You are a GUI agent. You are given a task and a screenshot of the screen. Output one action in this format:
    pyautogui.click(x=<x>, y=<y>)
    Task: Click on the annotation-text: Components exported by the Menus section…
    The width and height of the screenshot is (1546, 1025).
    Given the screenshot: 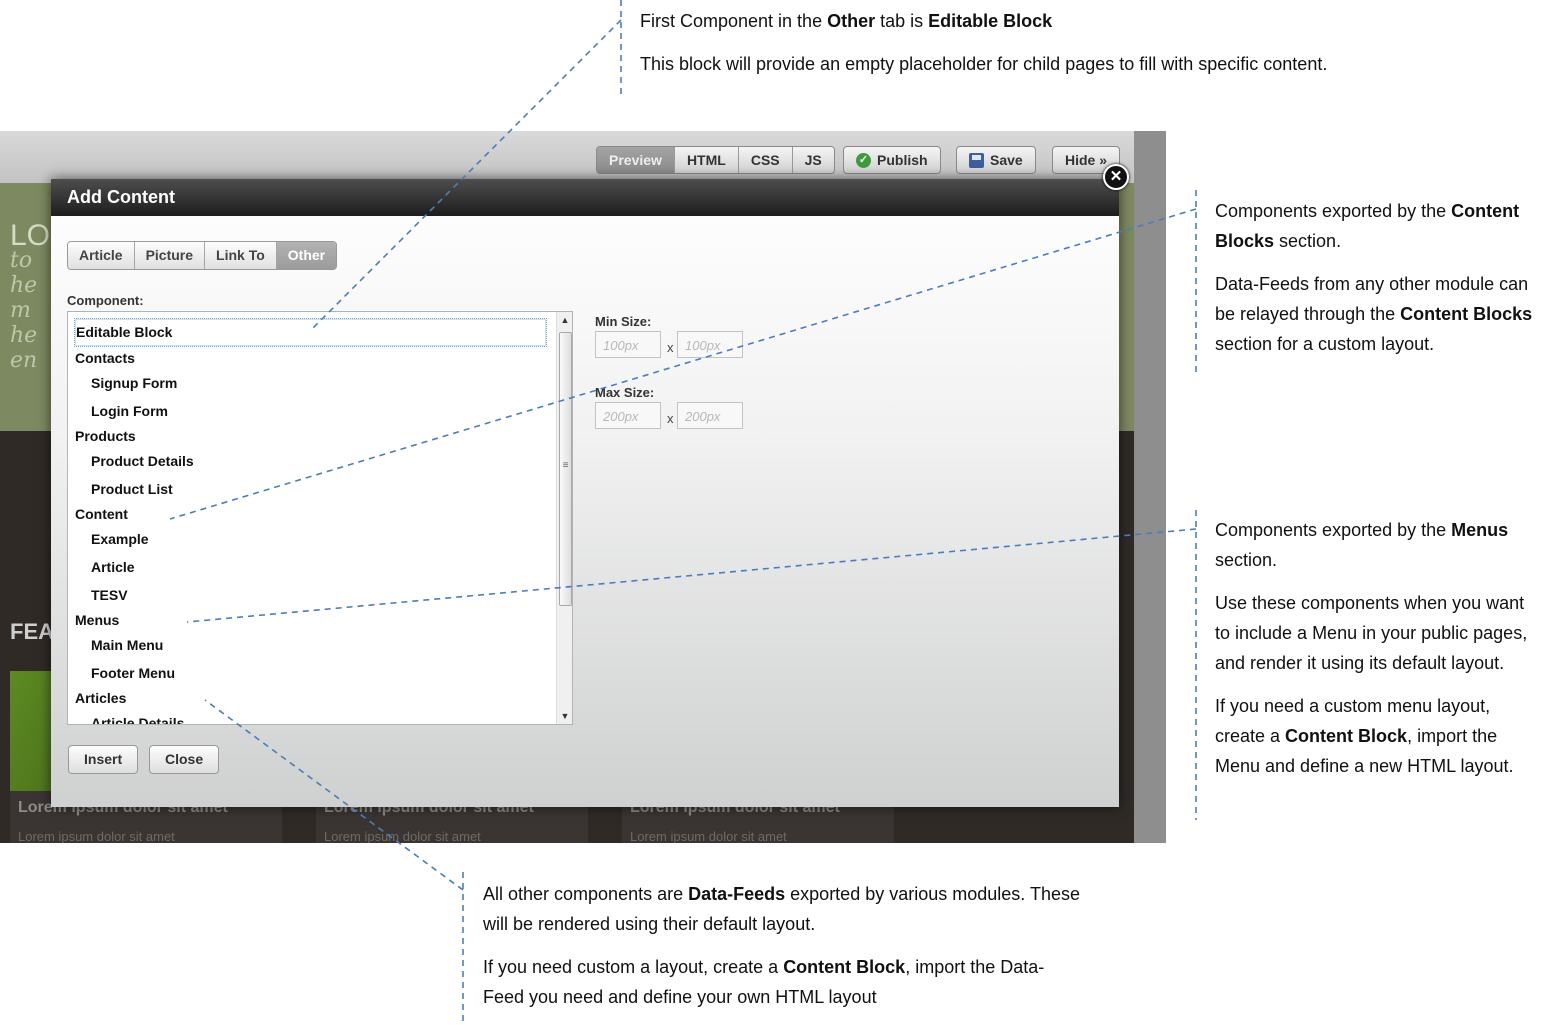 What is the action you would take?
    pyautogui.click(x=1379, y=545)
    